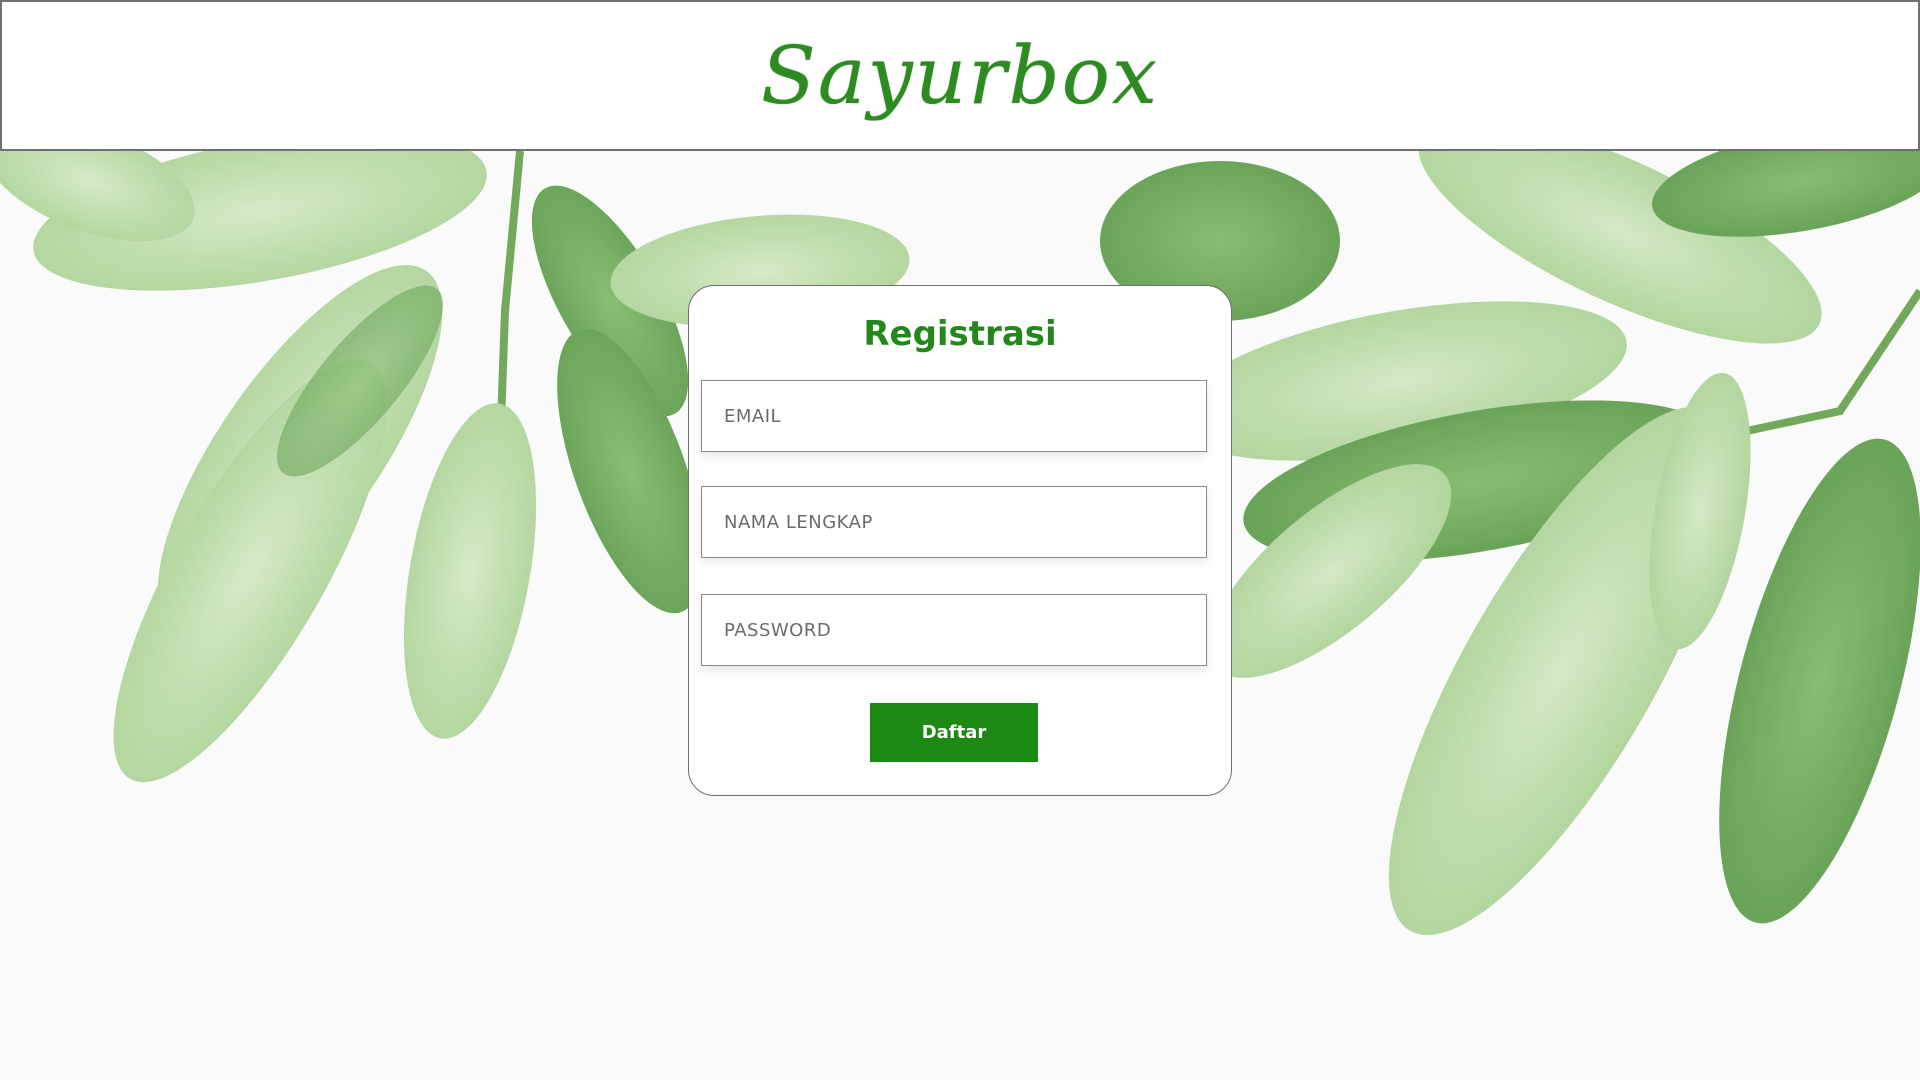 This screenshot has height=1080, width=1920. I want to click on top-header: Sayurbox, so click(960, 75).